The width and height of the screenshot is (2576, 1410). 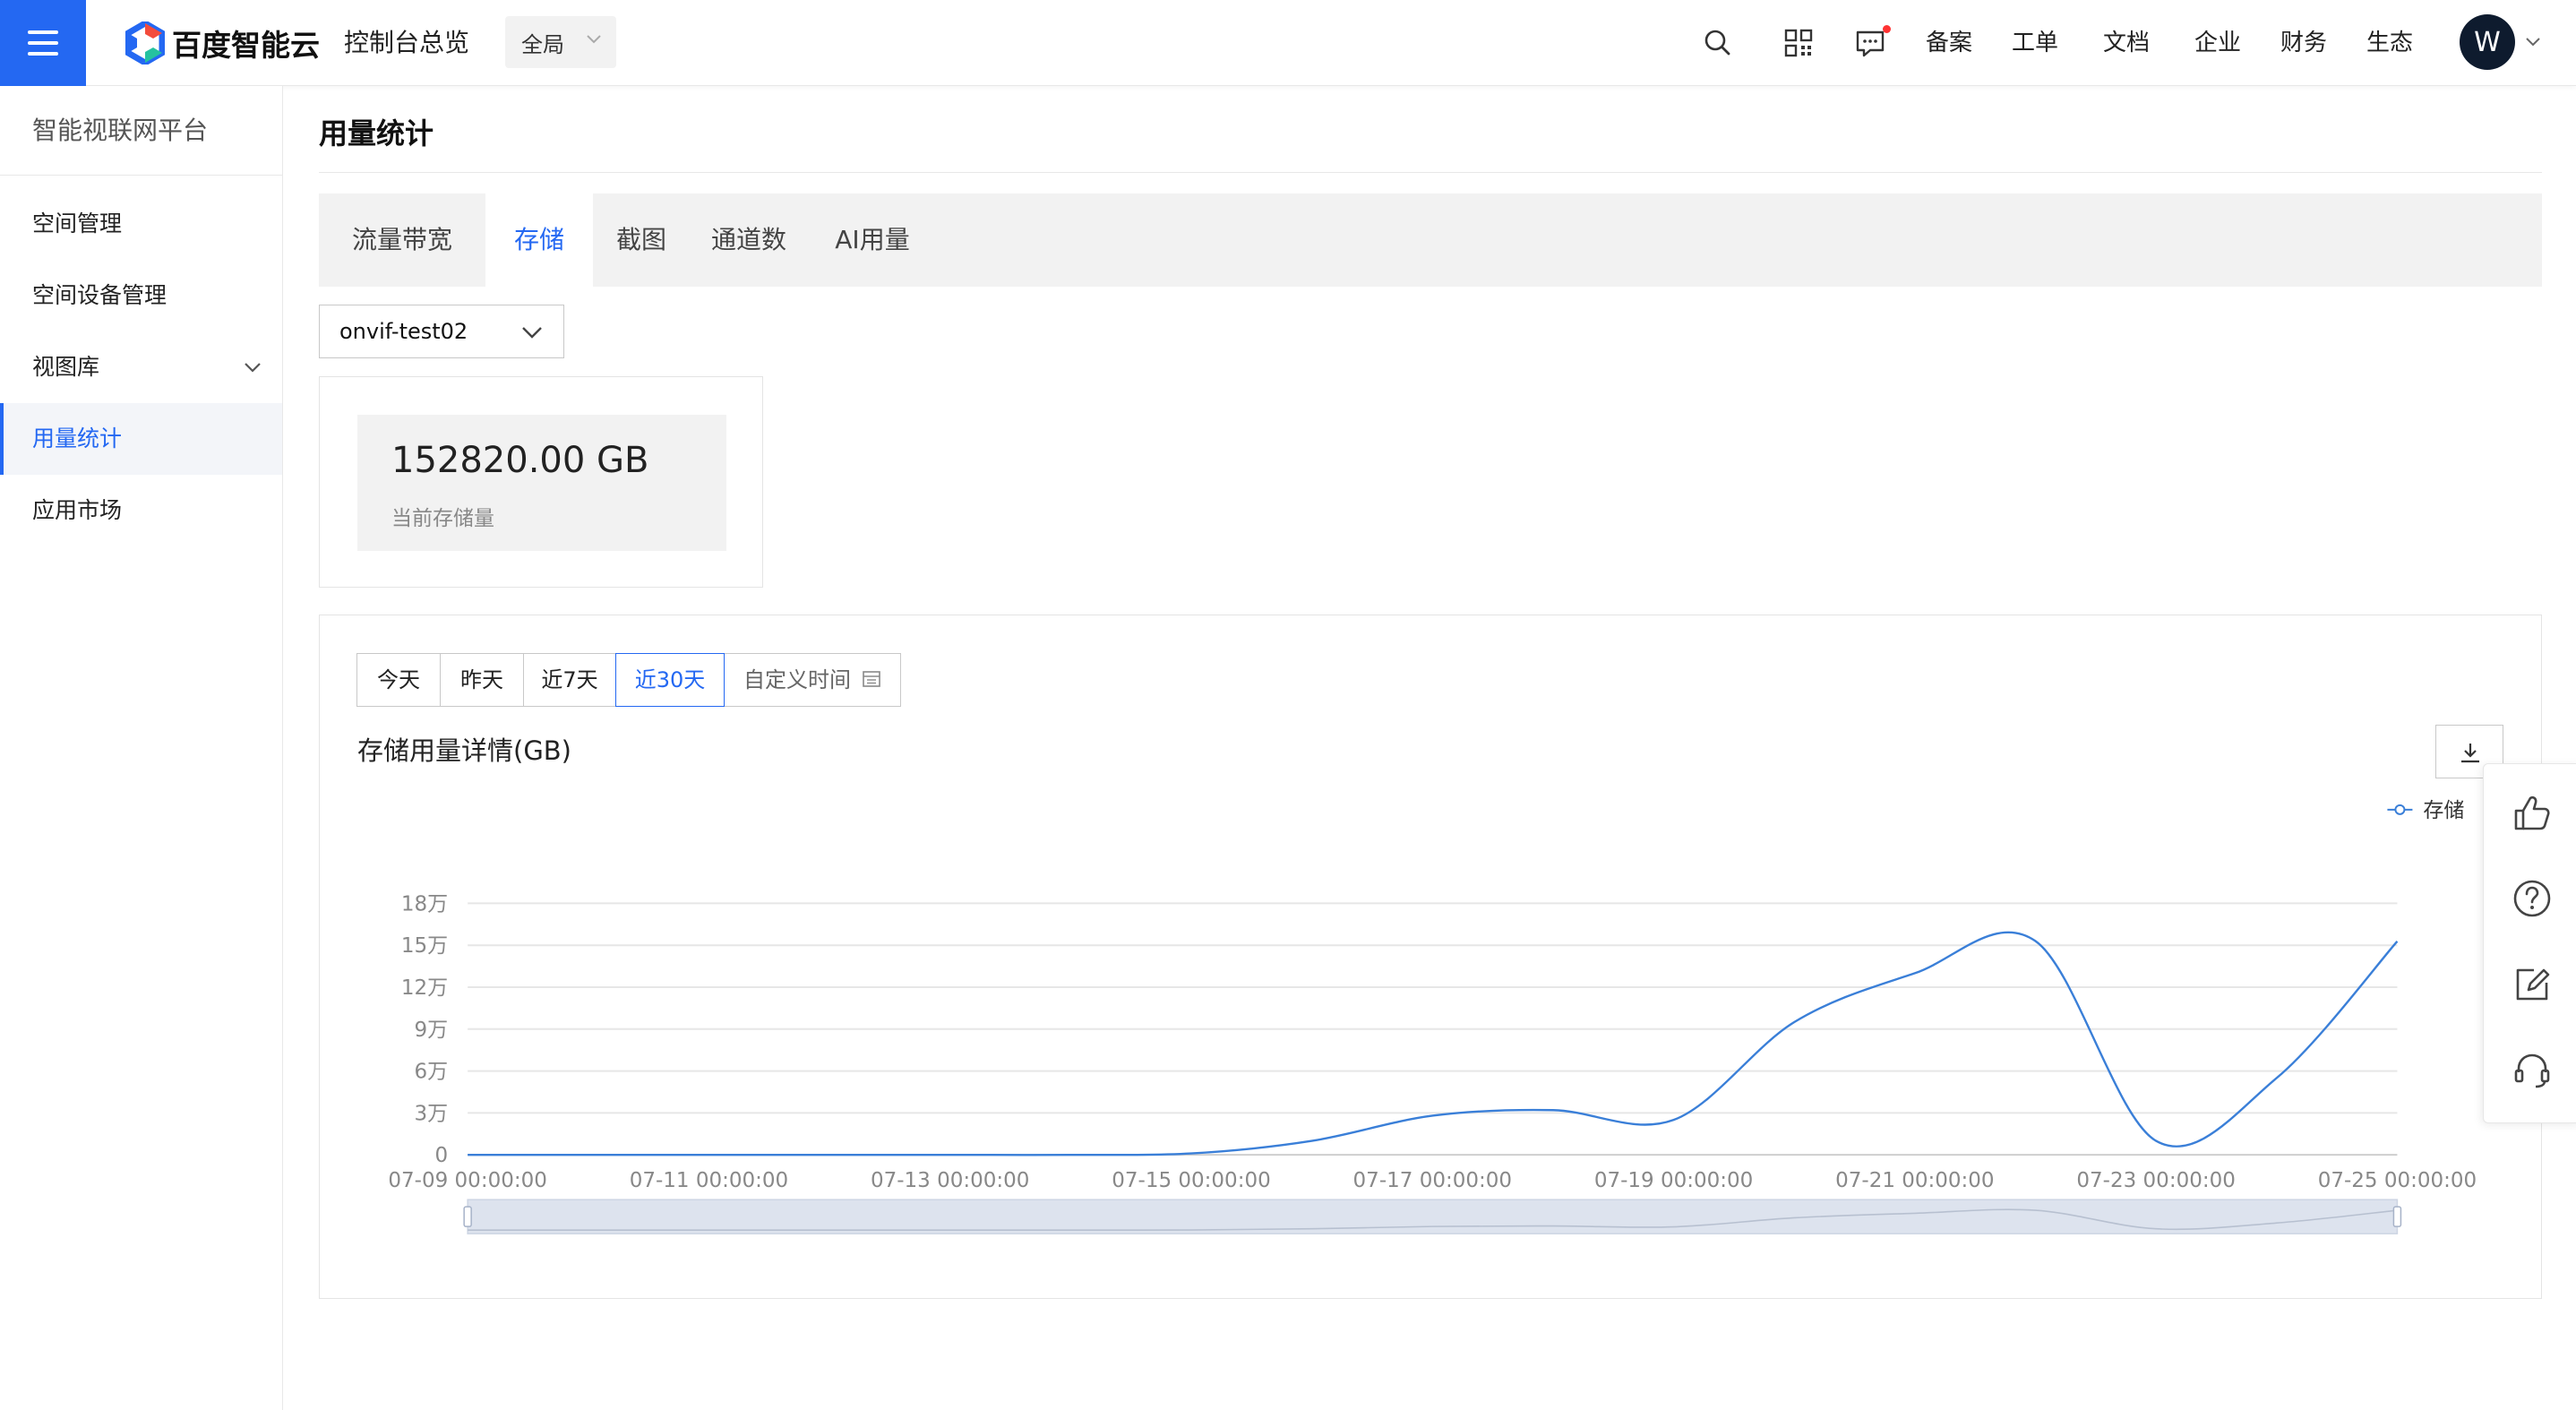 I want to click on instance-select-value: onvif-test02, so click(x=403, y=331).